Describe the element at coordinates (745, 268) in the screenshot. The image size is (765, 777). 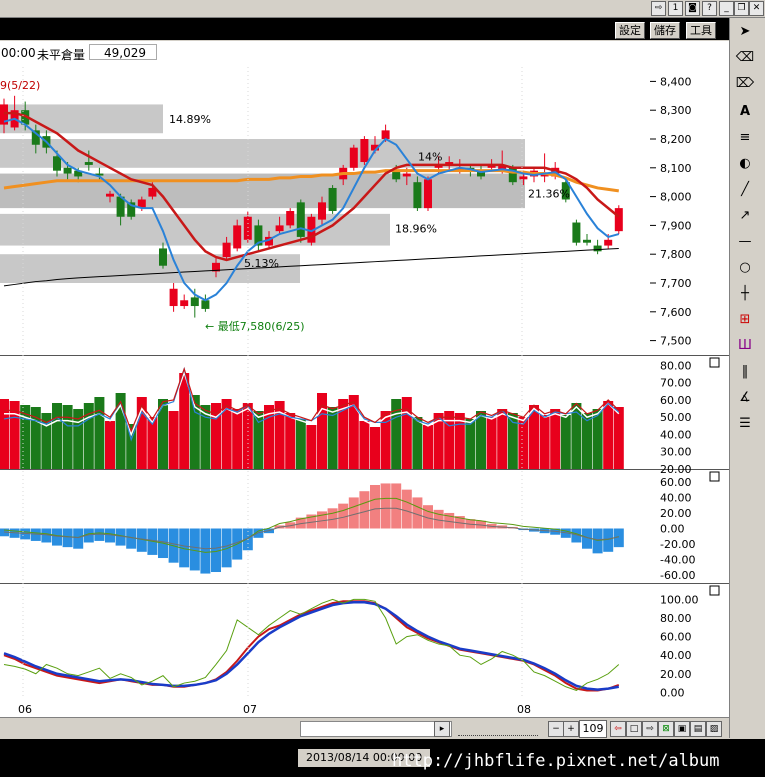
I see `circle-tool-icon: ○` at that location.